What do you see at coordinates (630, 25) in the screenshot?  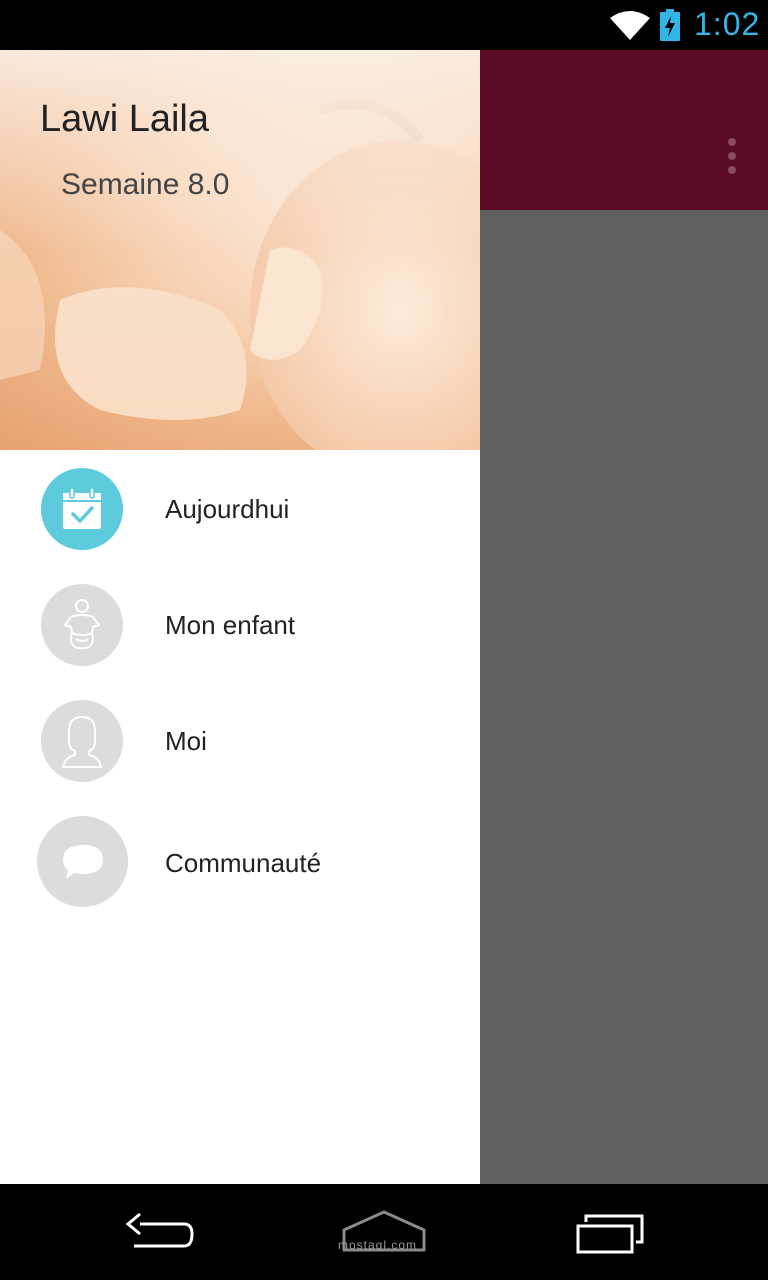 I see `wifi-icon` at bounding box center [630, 25].